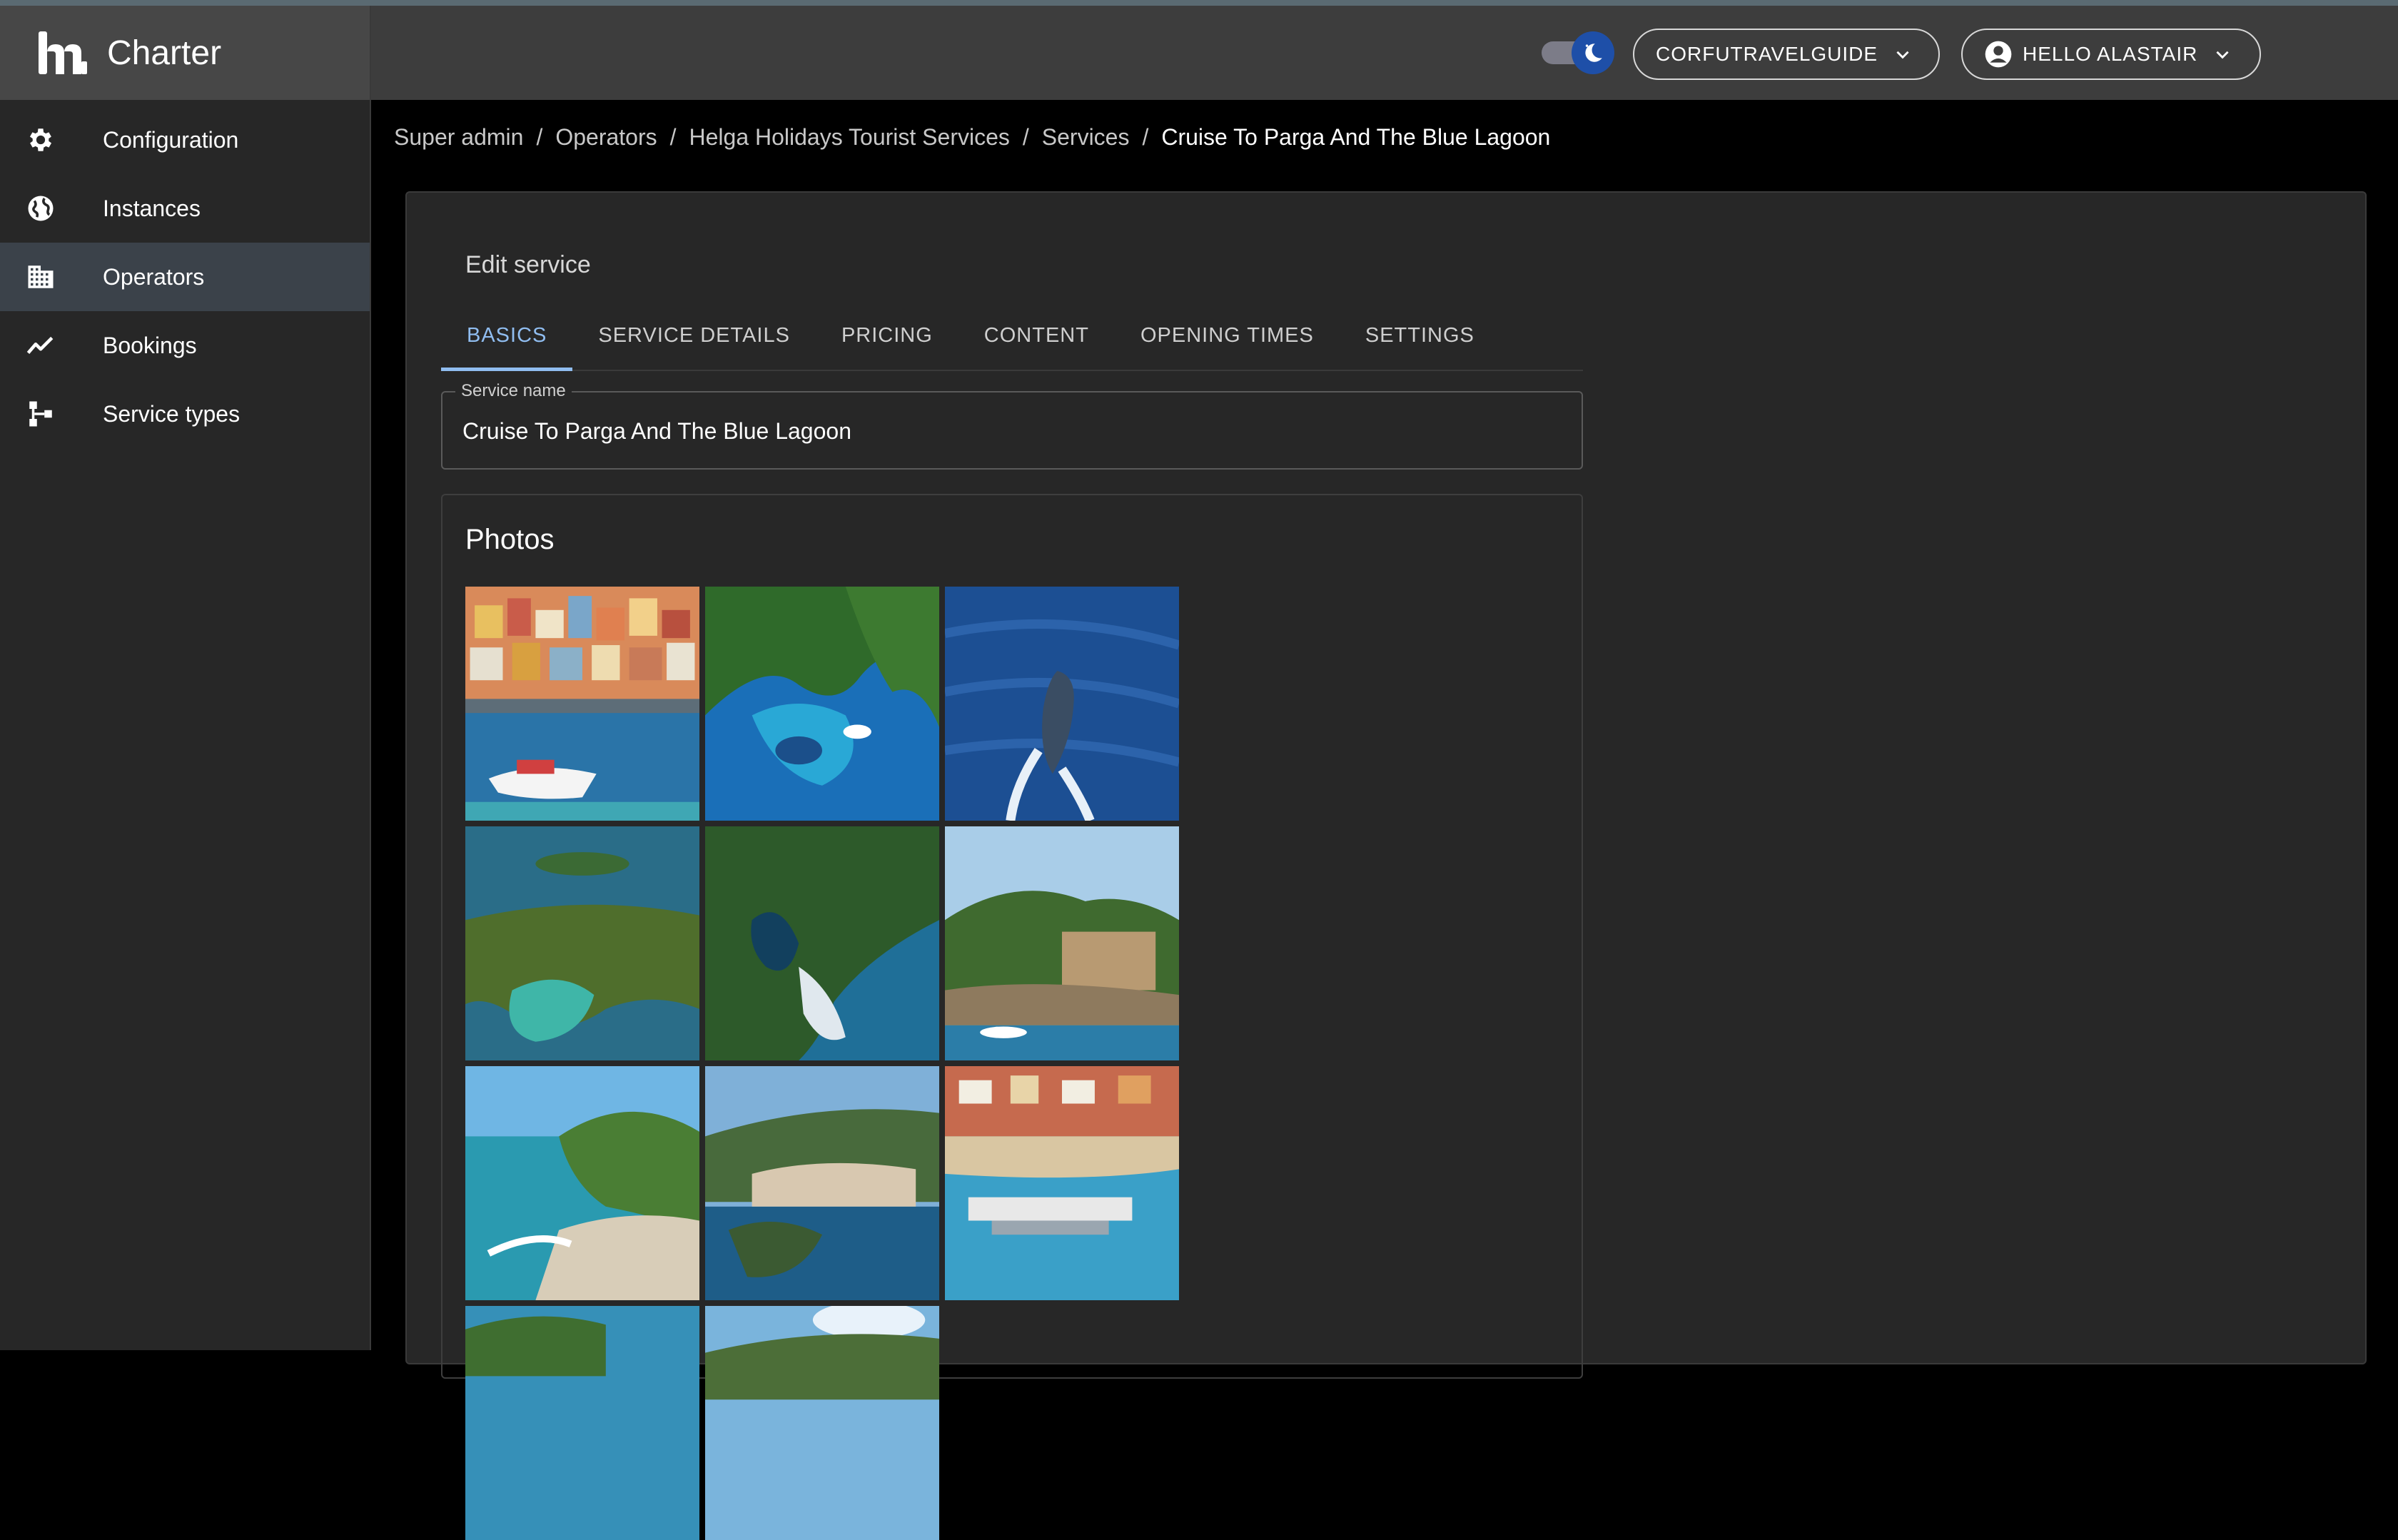 The height and width of the screenshot is (1540, 2398). Describe the element at coordinates (510, 539) in the screenshot. I see `photos-title: Photos` at that location.